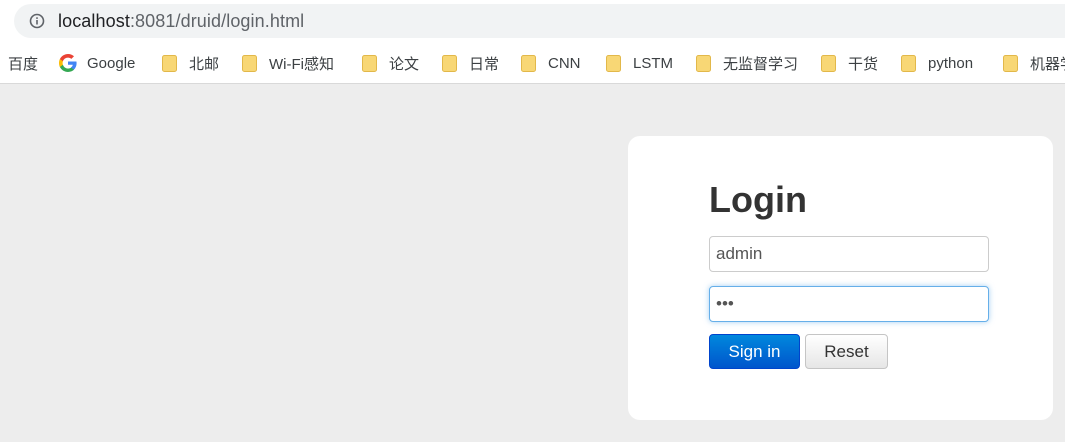  I want to click on bookmark-folder-papers: 论文, so click(390, 63).